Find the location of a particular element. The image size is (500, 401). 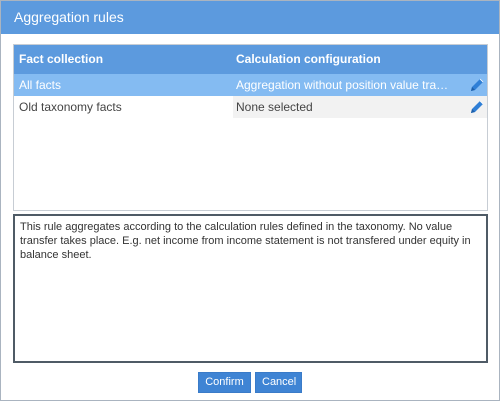

fact-collection-cell: All facts is located at coordinates (40, 85).